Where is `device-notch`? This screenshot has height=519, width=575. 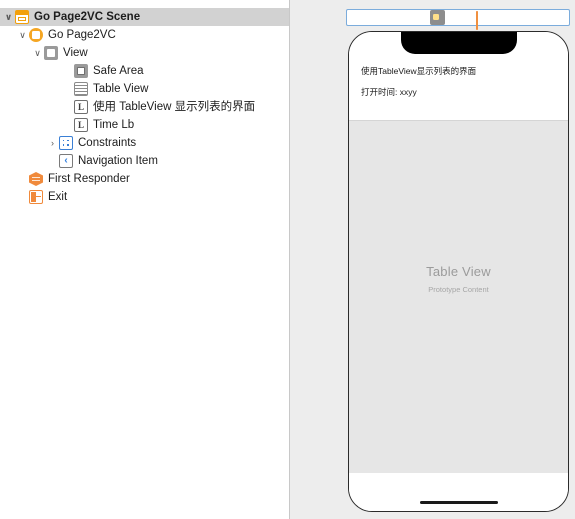
device-notch is located at coordinates (458, 43).